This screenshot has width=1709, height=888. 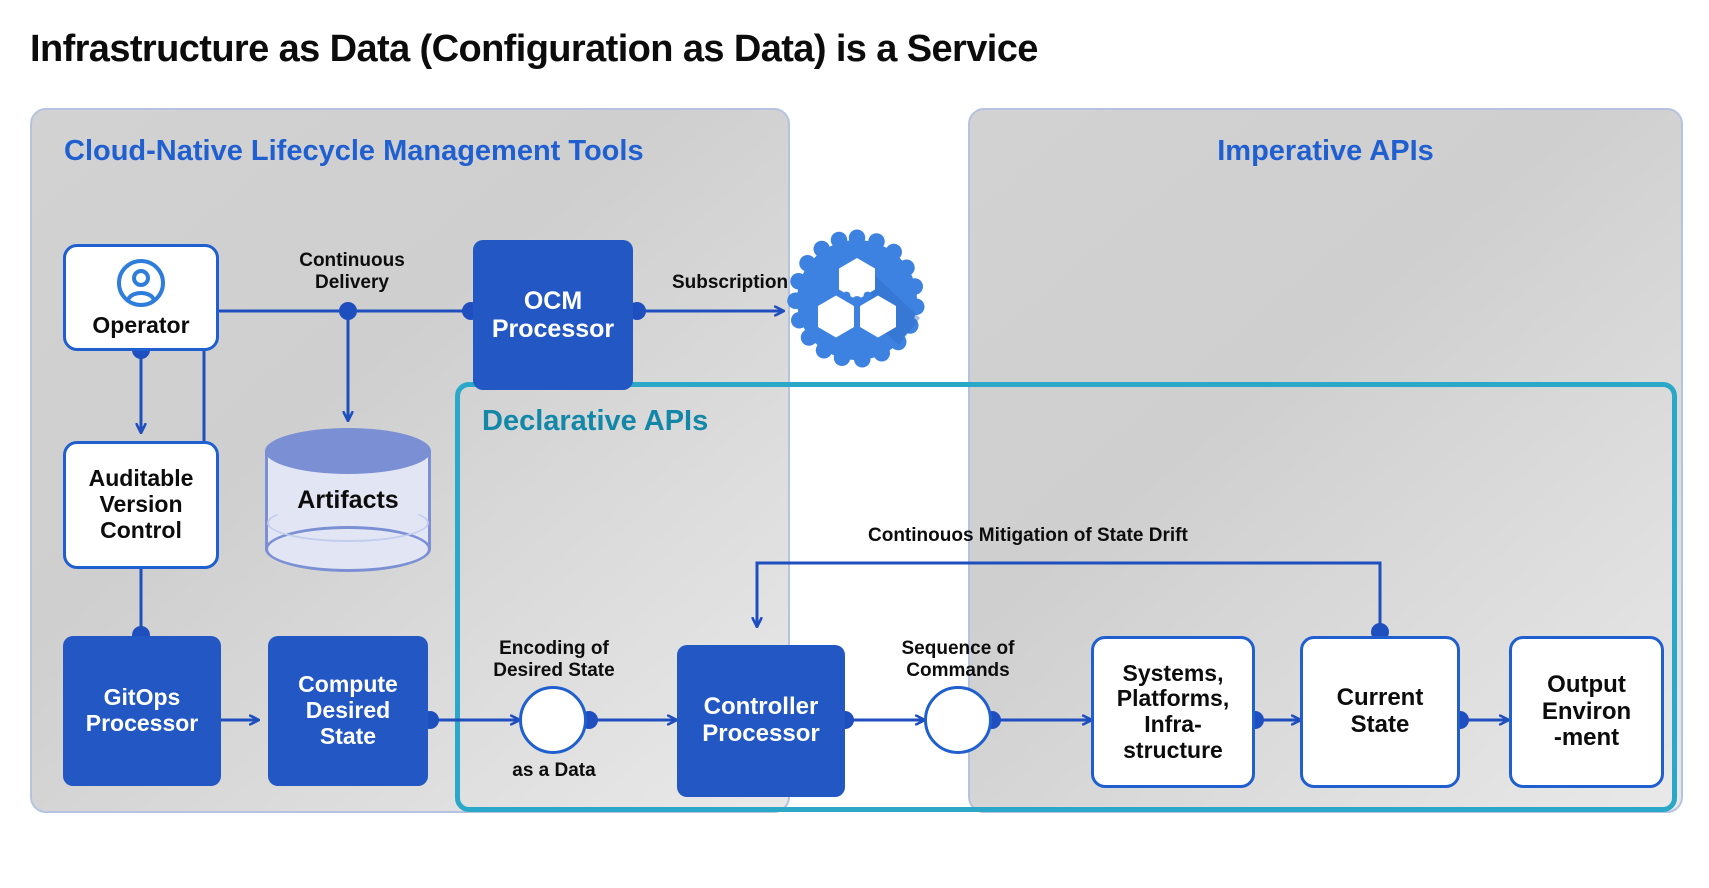 What do you see at coordinates (141, 324) in the screenshot?
I see `node-operator-label: Operator` at bounding box center [141, 324].